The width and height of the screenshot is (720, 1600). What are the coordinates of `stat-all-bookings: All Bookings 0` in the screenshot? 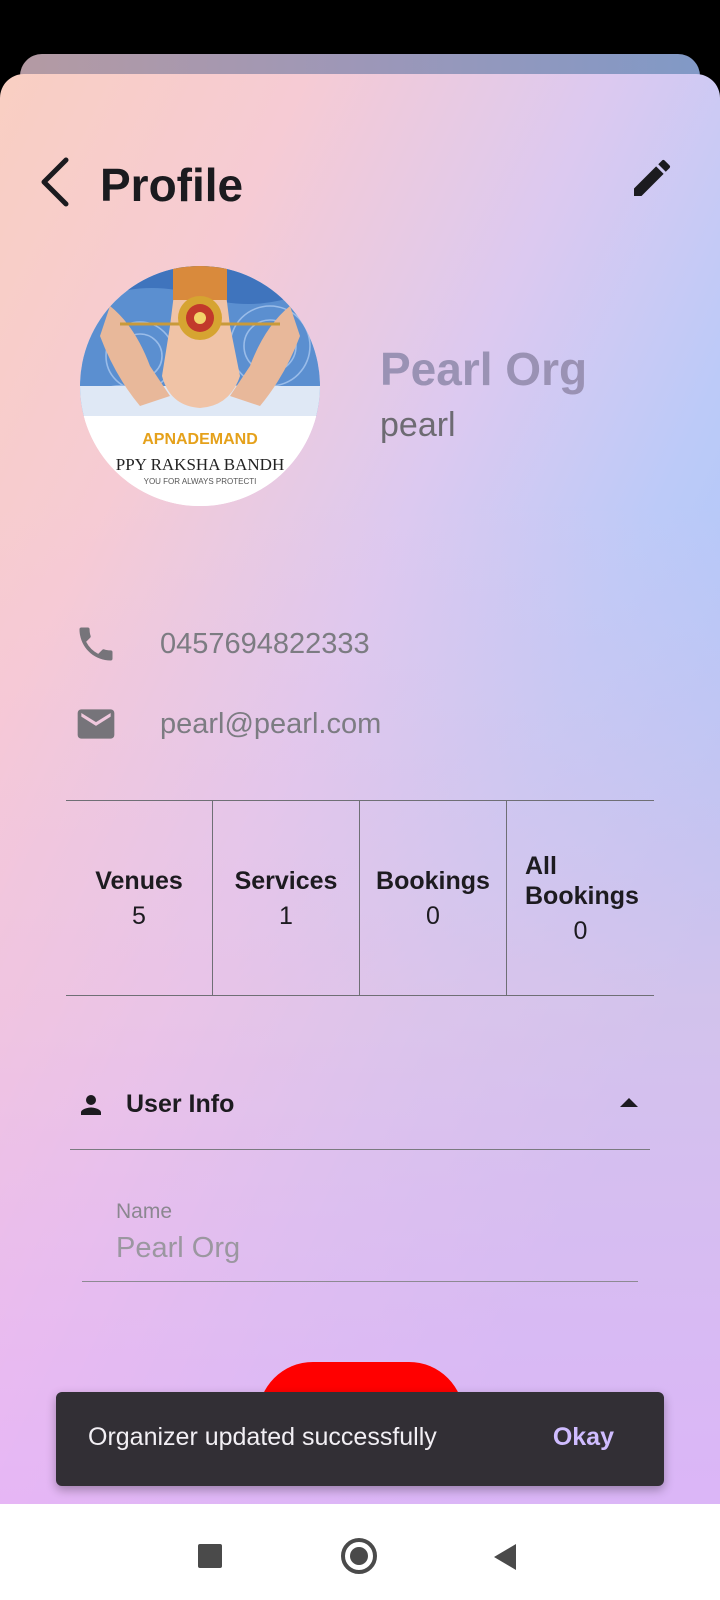 It's located at (580, 898).